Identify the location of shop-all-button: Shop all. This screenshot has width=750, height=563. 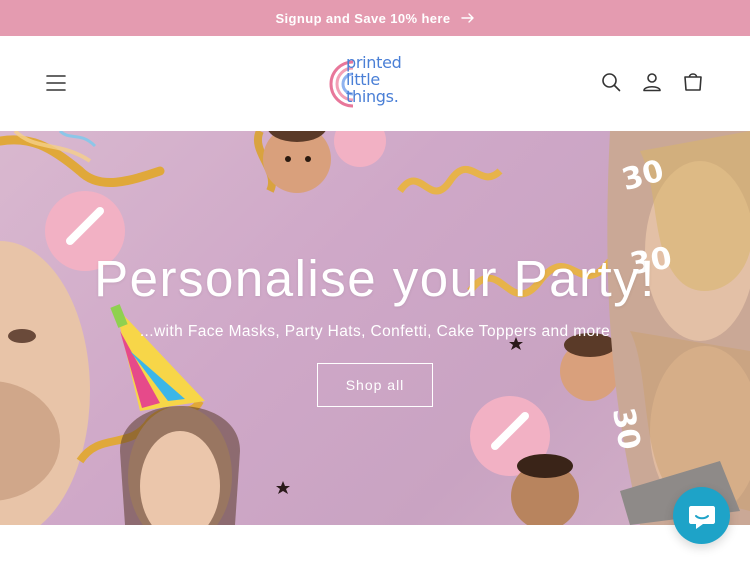
(375, 385).